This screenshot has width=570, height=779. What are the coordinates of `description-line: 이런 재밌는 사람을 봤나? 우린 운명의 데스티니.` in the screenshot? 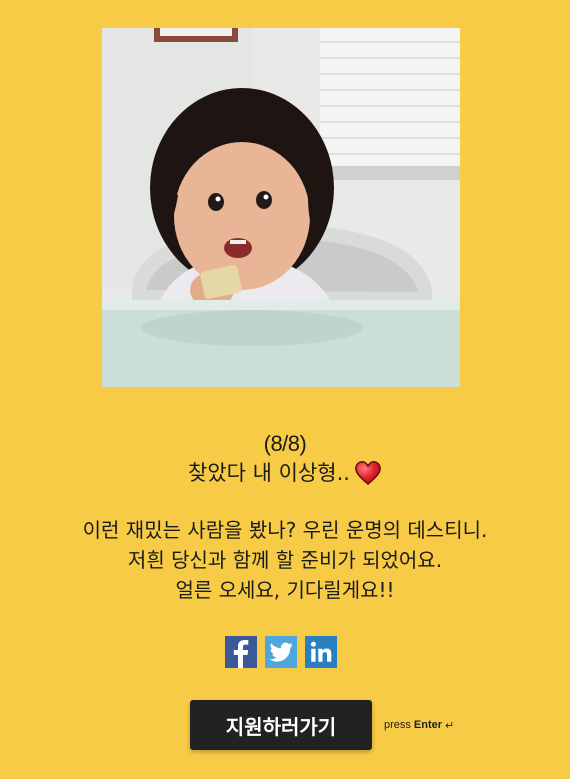 It's located at (285, 530).